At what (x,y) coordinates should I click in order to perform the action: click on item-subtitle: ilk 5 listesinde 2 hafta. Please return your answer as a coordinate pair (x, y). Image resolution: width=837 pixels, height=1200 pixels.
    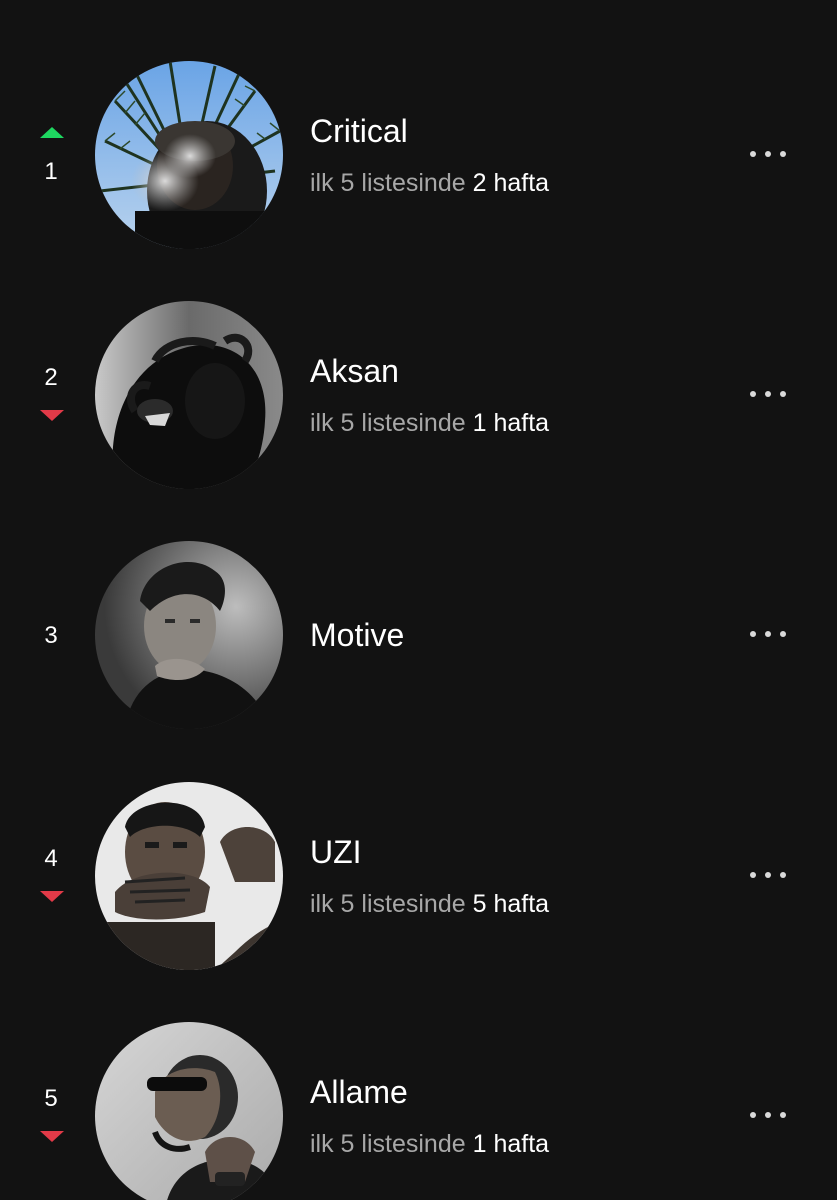
    Looking at the image, I should click on (429, 183).